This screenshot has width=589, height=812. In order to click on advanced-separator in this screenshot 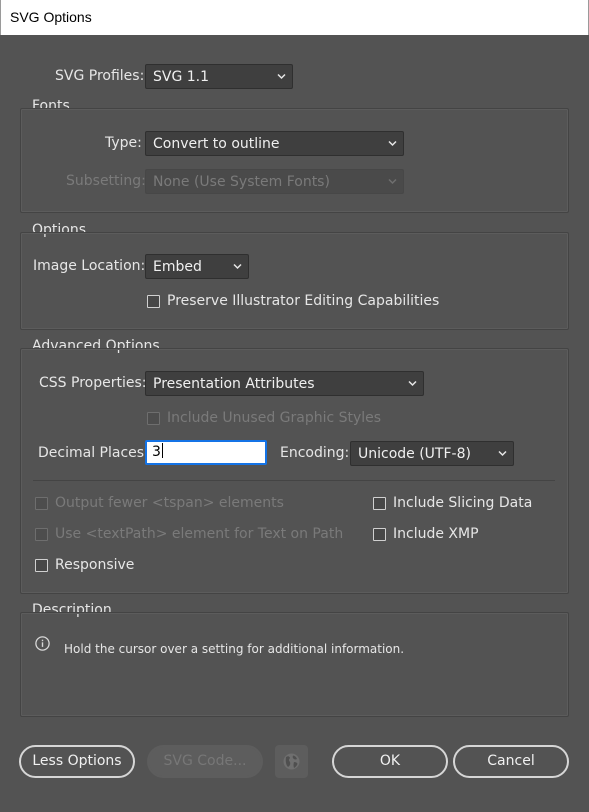, I will do `click(294, 480)`.